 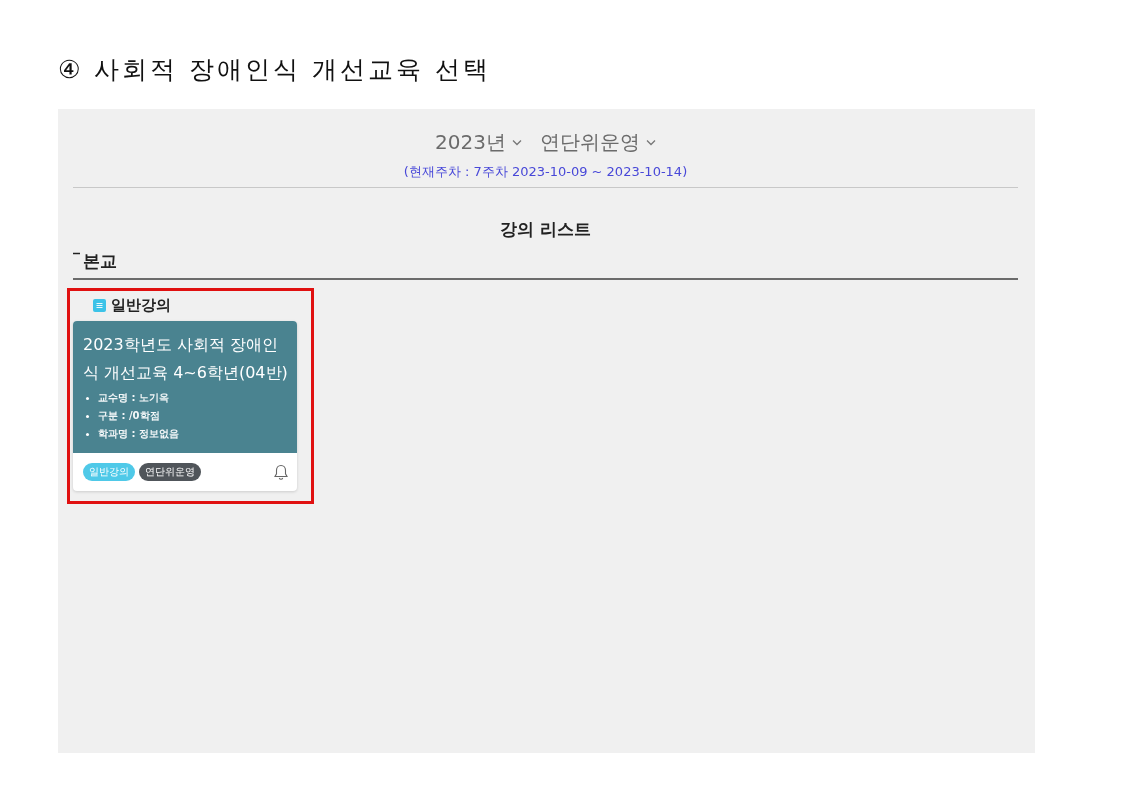 I want to click on course-tag: 일반강의, so click(x=109, y=472).